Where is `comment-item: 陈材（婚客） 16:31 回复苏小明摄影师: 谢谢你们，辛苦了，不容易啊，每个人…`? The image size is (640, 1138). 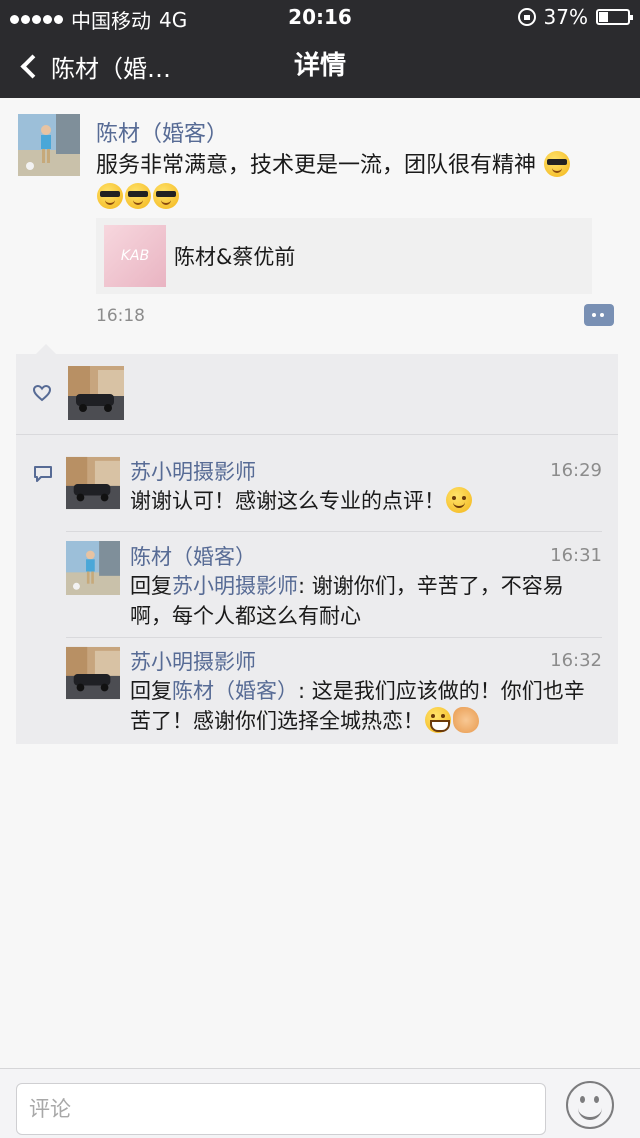
comment-item: 陈材（婚客） 16:31 回复苏小明摄影师: 谢谢你们，辛苦了，不容易啊，每个人… is located at coordinates (334, 587).